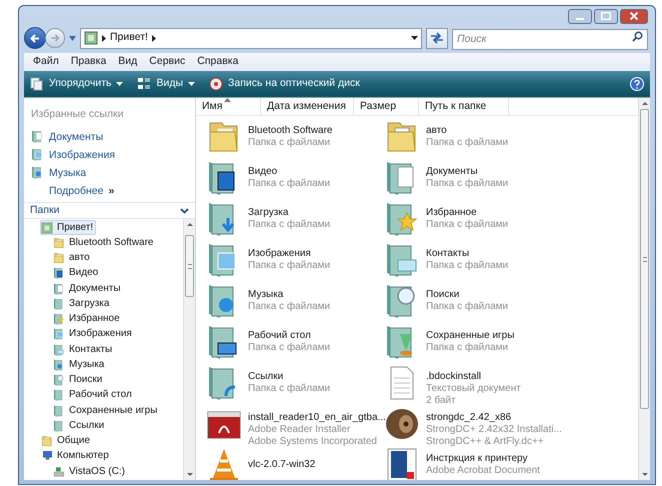  Describe the element at coordinates (76, 456) in the screenshot. I see `tree-item: Компьютер` at that location.